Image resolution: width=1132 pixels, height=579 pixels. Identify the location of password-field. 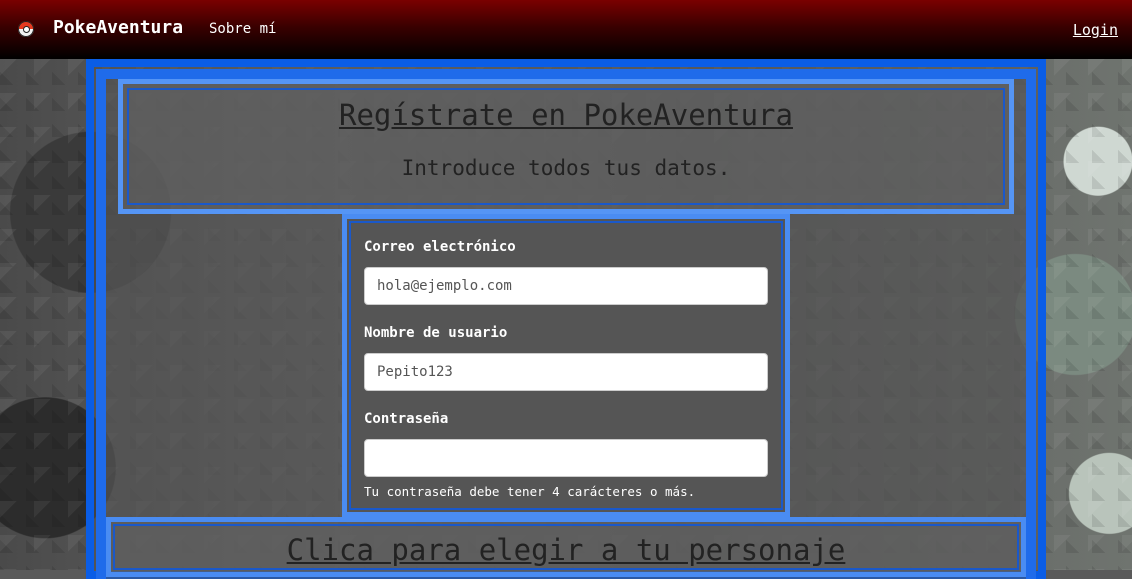
(566, 458).